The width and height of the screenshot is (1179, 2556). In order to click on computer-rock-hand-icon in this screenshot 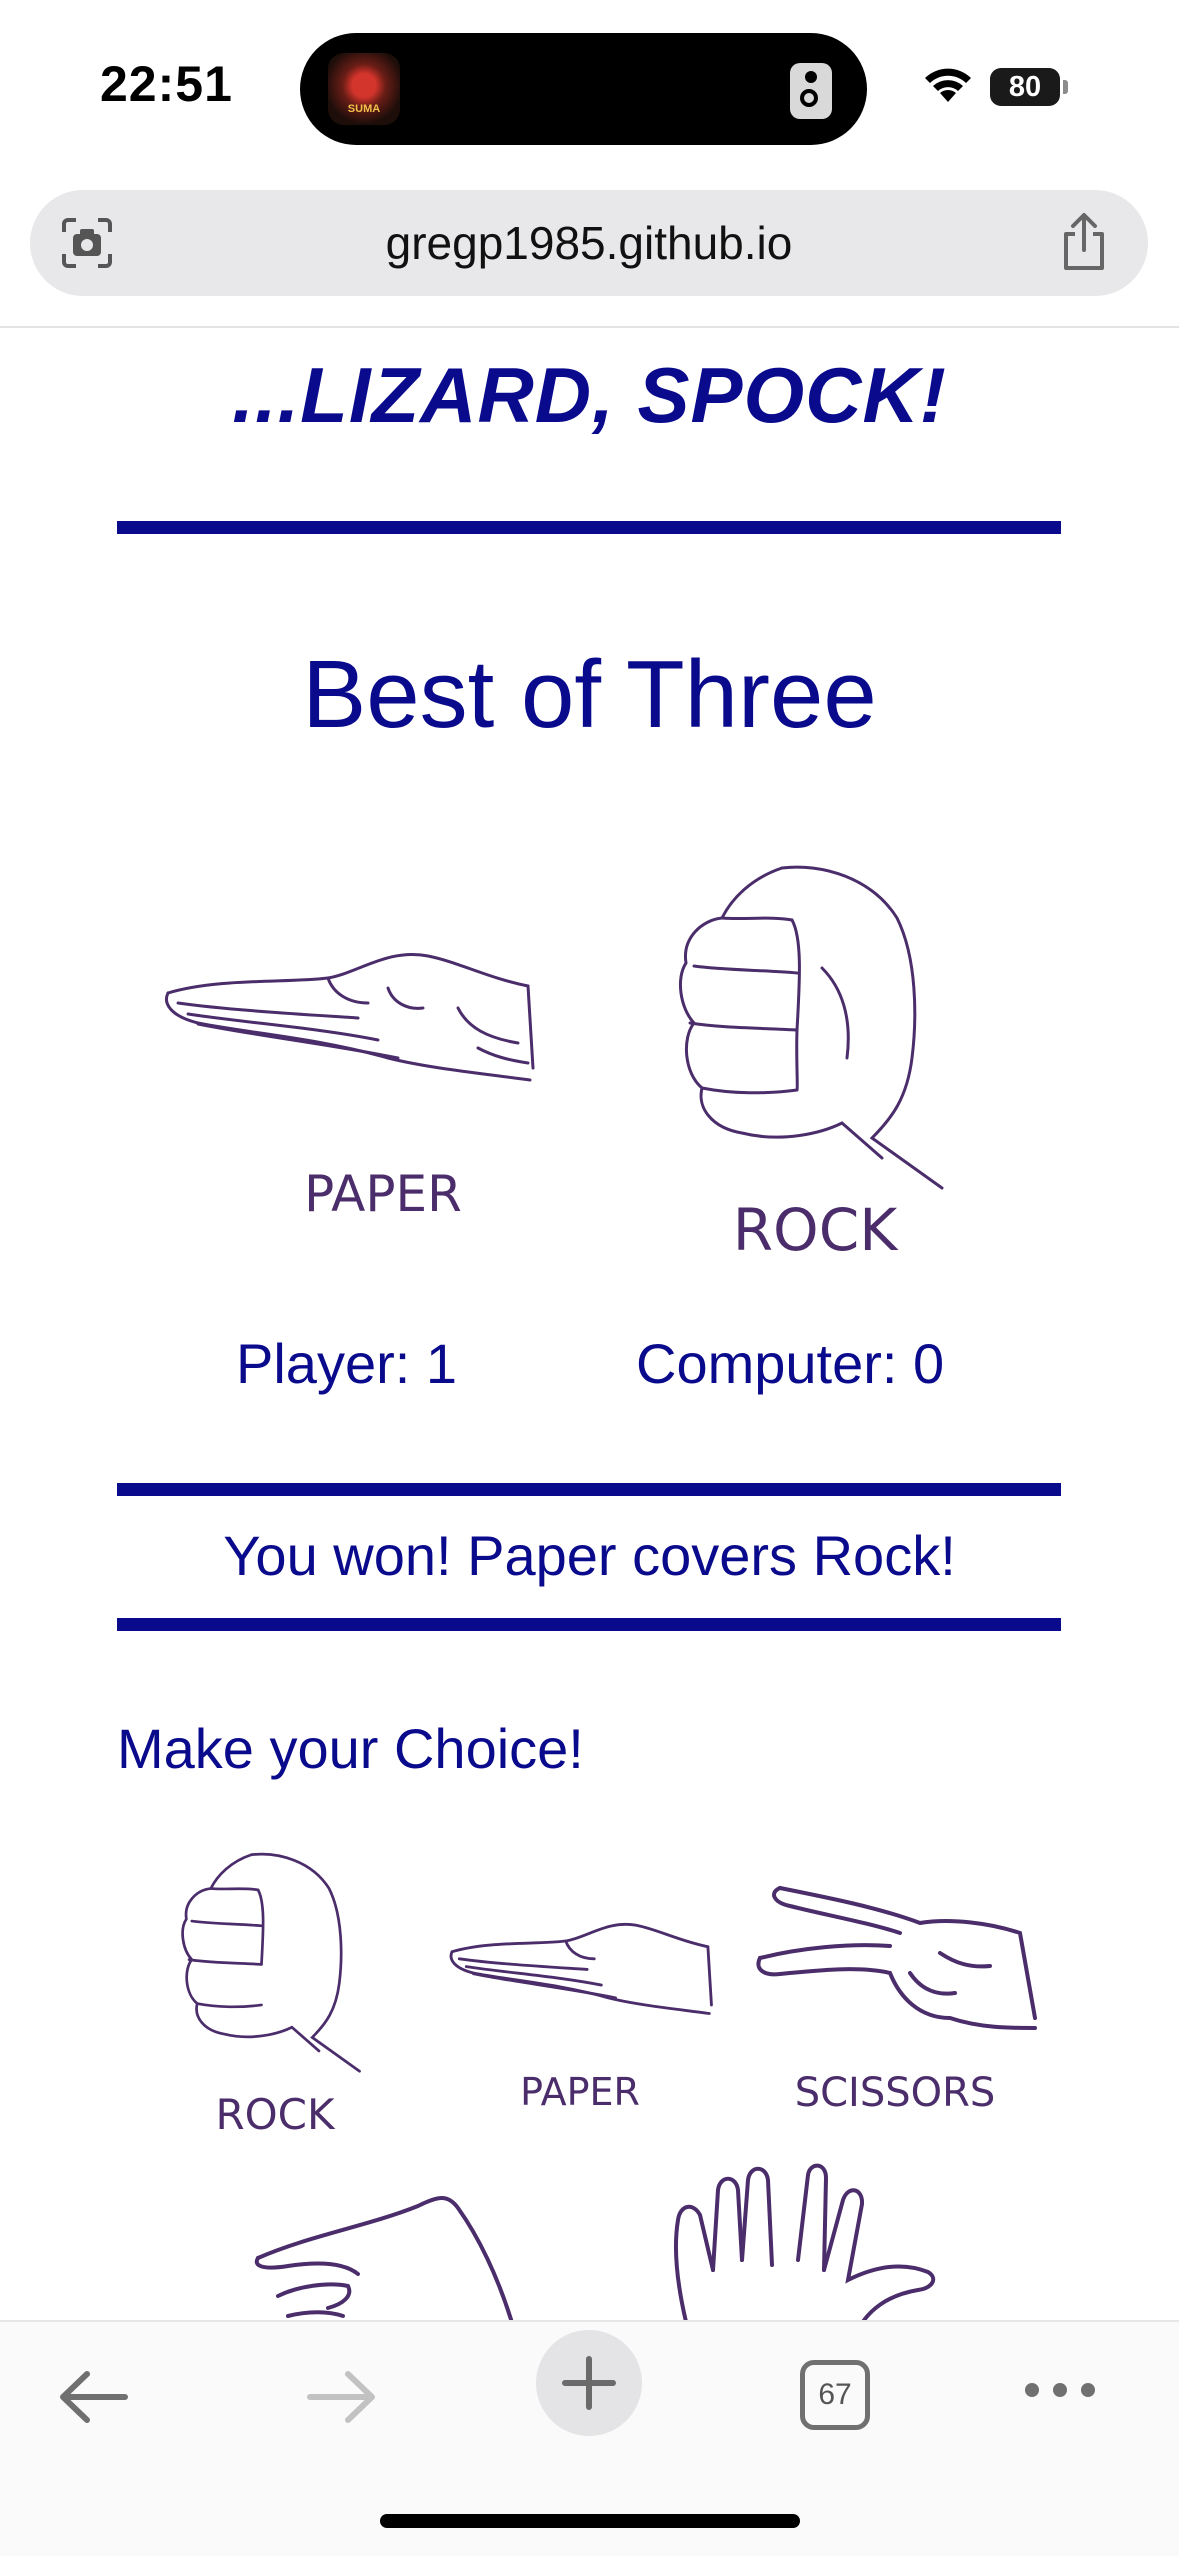, I will do `click(811, 1027)`.